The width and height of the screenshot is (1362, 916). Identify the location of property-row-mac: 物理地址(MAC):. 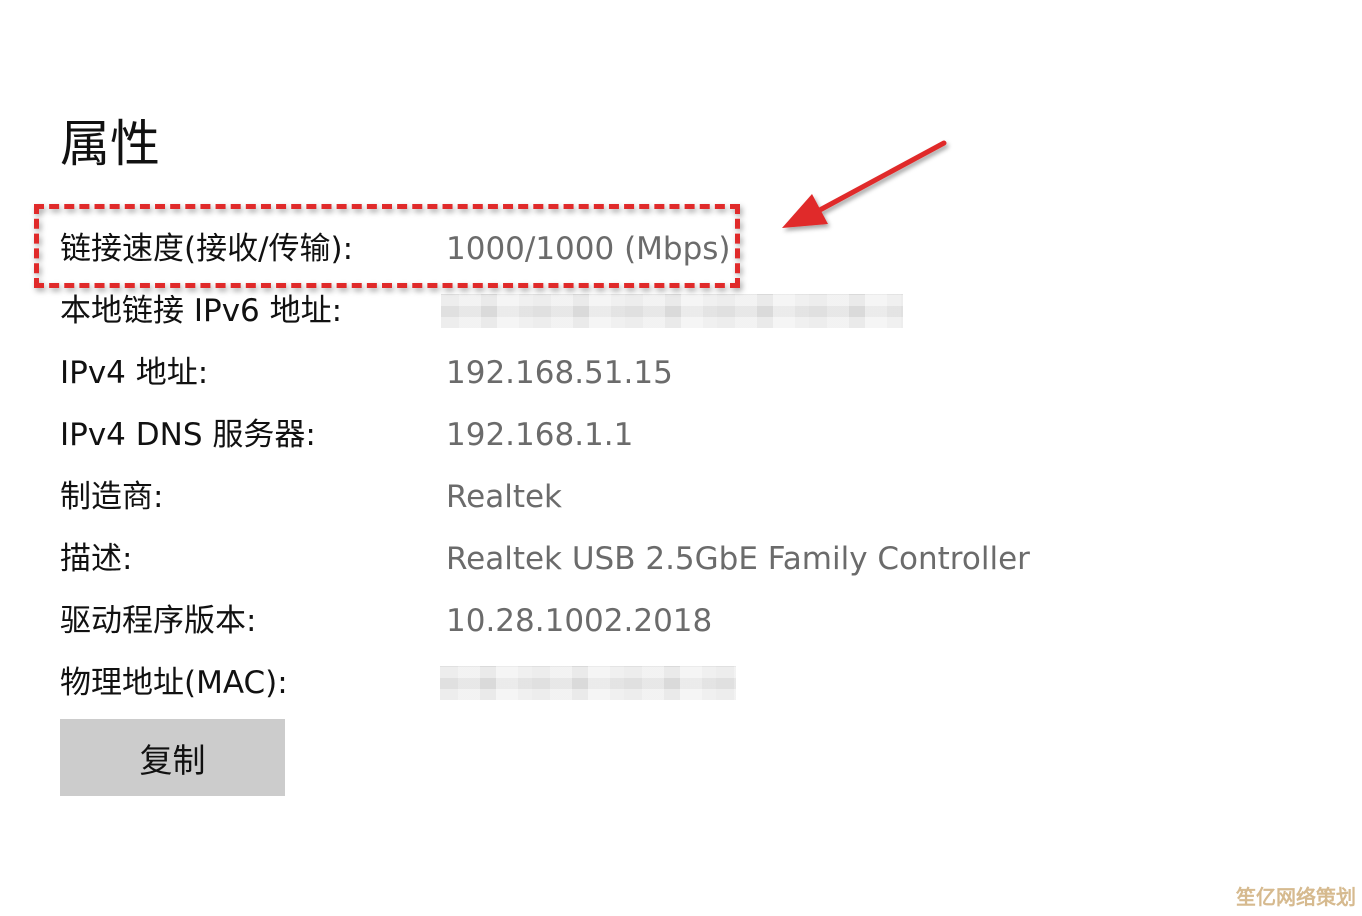
(610, 683).